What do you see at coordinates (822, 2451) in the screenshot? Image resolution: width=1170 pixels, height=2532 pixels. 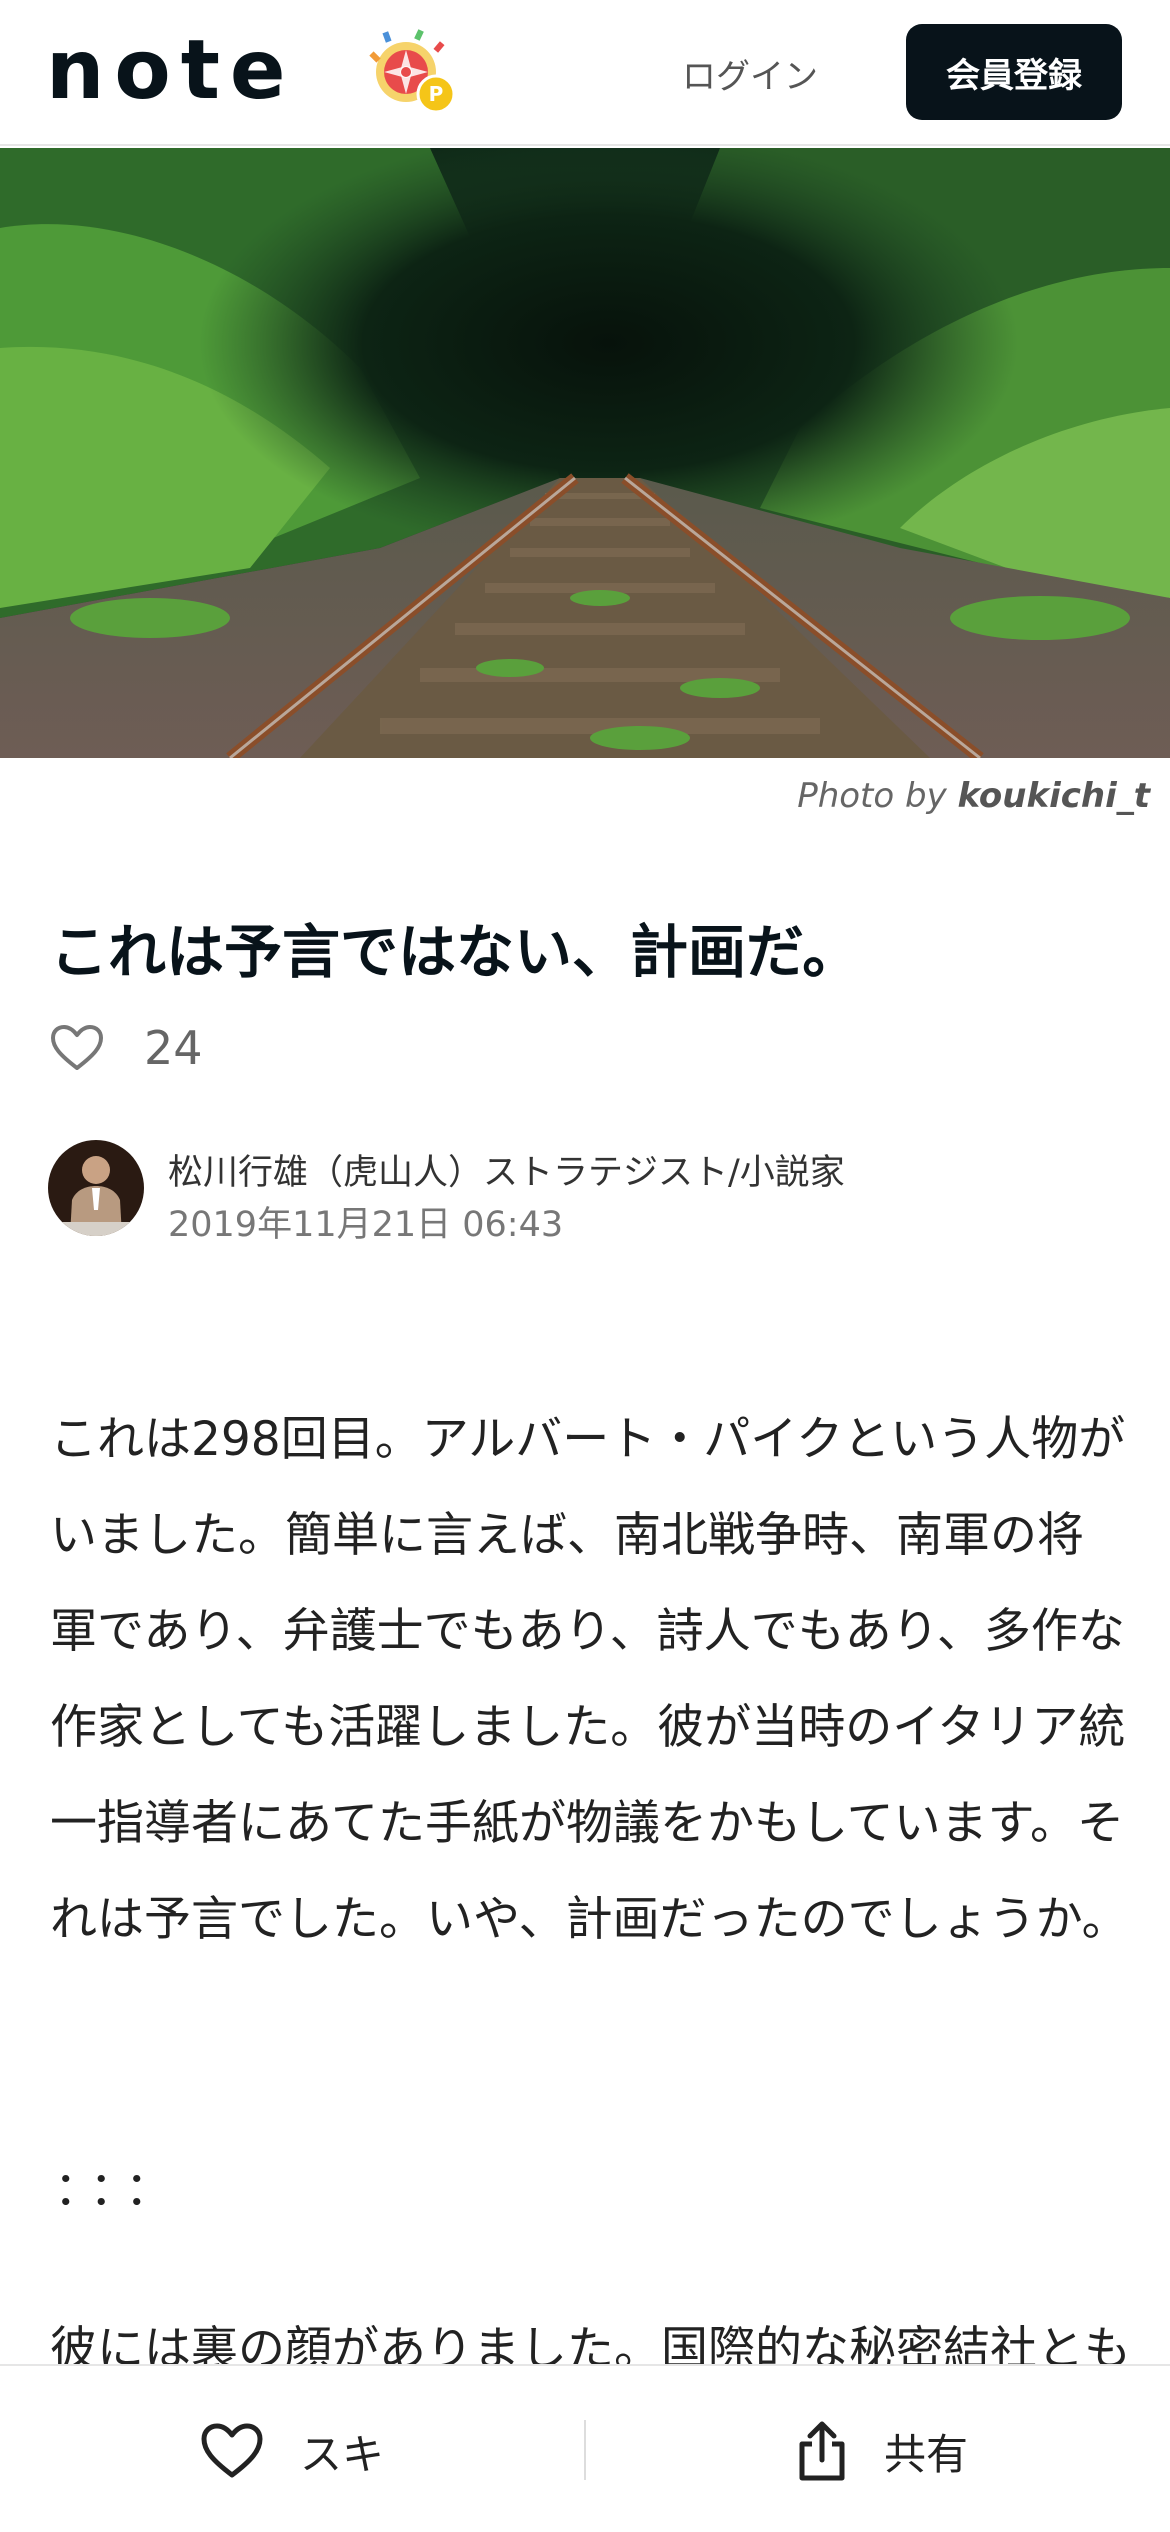 I see `share-icon` at bounding box center [822, 2451].